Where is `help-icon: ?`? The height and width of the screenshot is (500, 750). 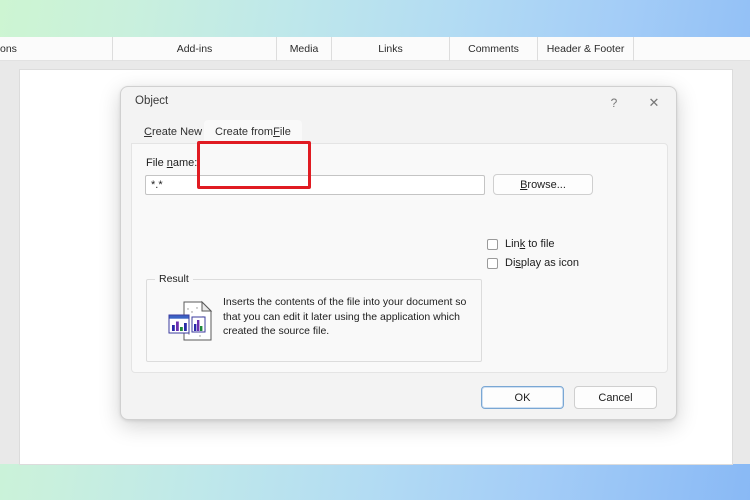 help-icon: ? is located at coordinates (614, 102).